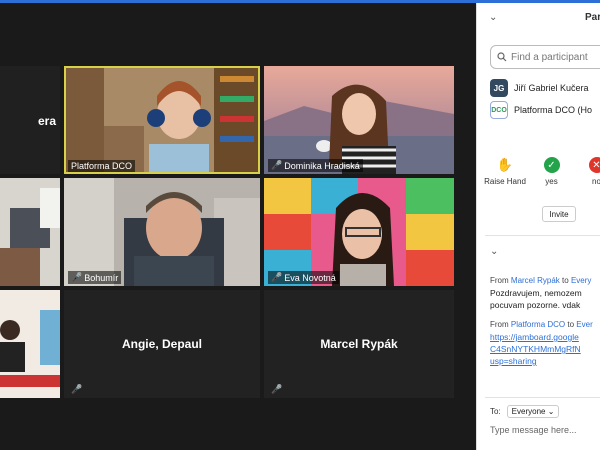  I want to click on message-header: From Platforma DCO to Ever, so click(541, 324).